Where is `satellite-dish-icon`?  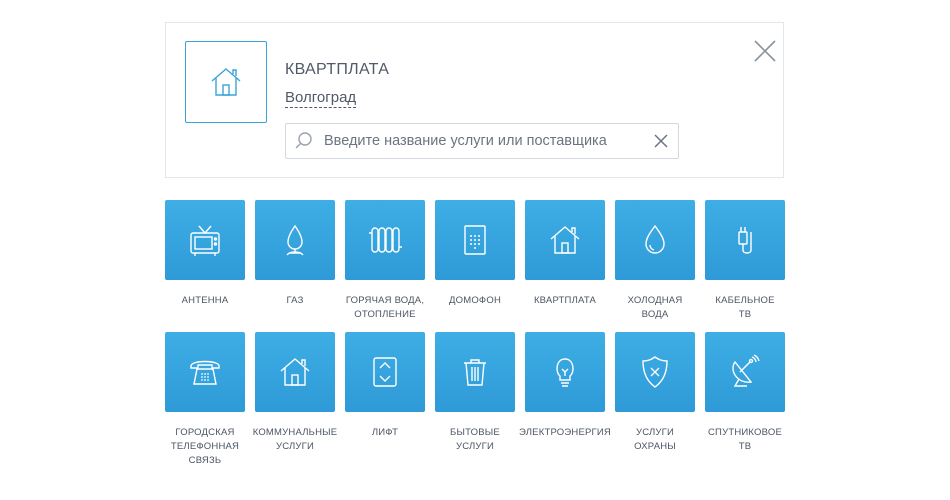 satellite-dish-icon is located at coordinates (746, 370).